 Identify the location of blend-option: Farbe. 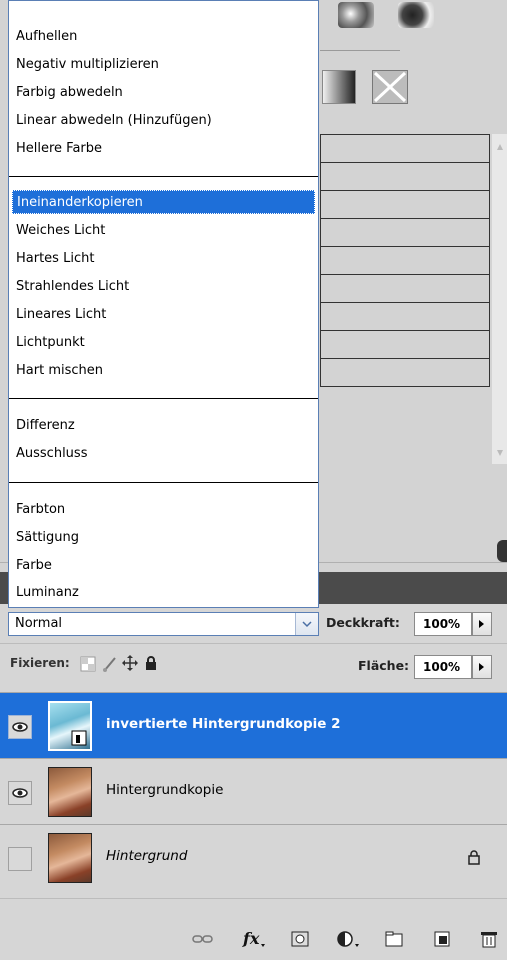
(163, 566).